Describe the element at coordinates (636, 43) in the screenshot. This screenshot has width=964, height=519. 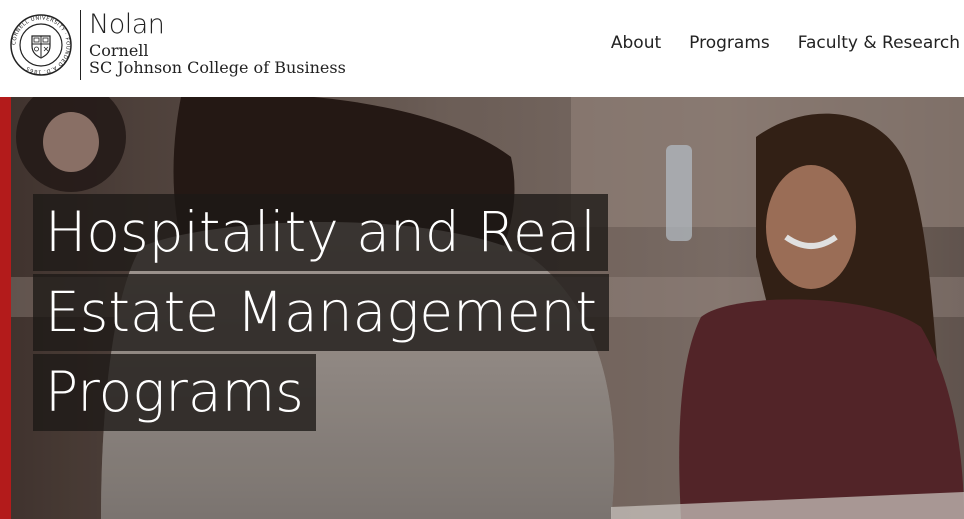
I see `nav-link-about: About` at that location.